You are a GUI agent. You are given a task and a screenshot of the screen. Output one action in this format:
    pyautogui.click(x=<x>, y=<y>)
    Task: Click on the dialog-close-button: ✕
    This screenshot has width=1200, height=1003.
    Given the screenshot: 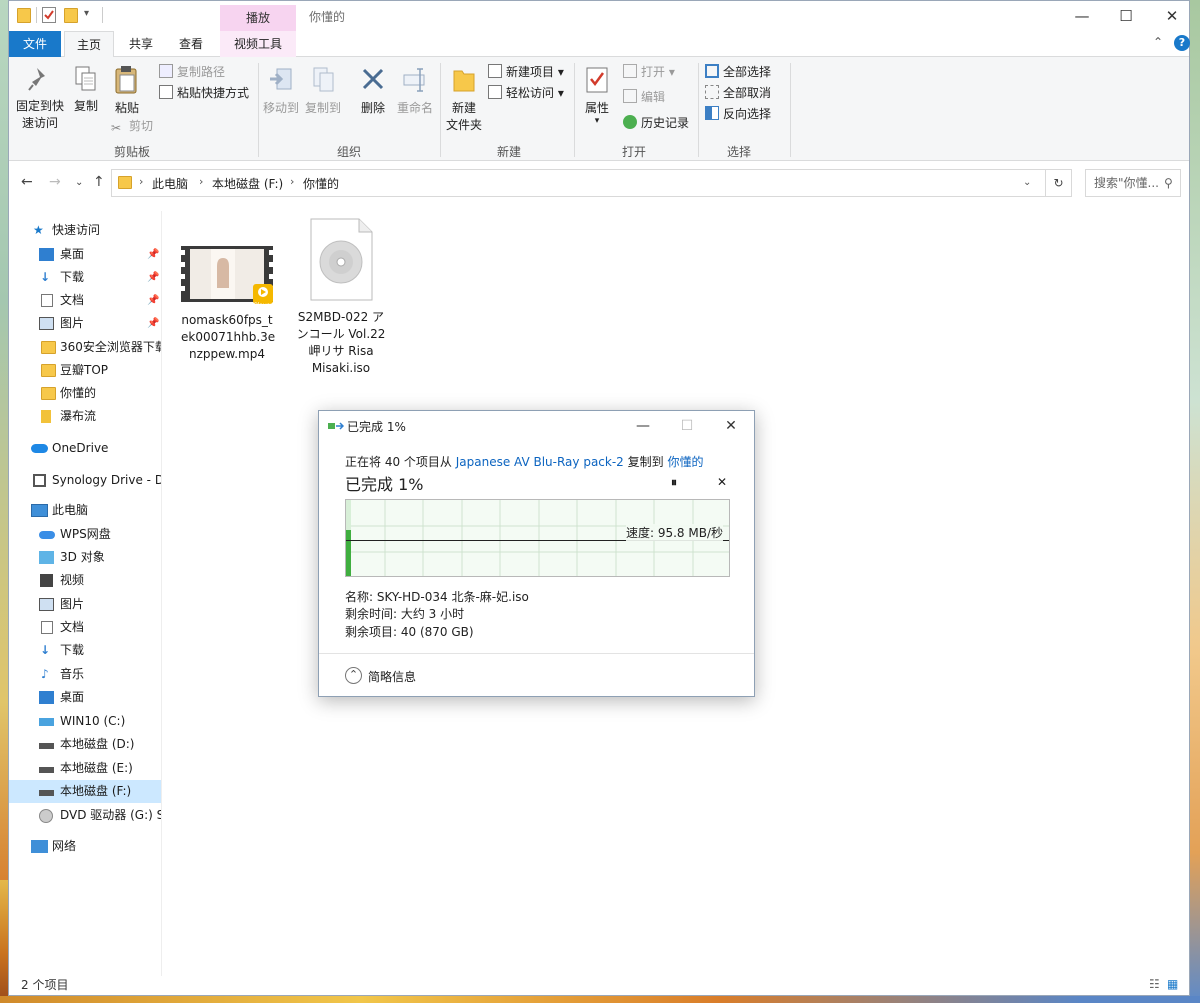 What is the action you would take?
    pyautogui.click(x=731, y=426)
    